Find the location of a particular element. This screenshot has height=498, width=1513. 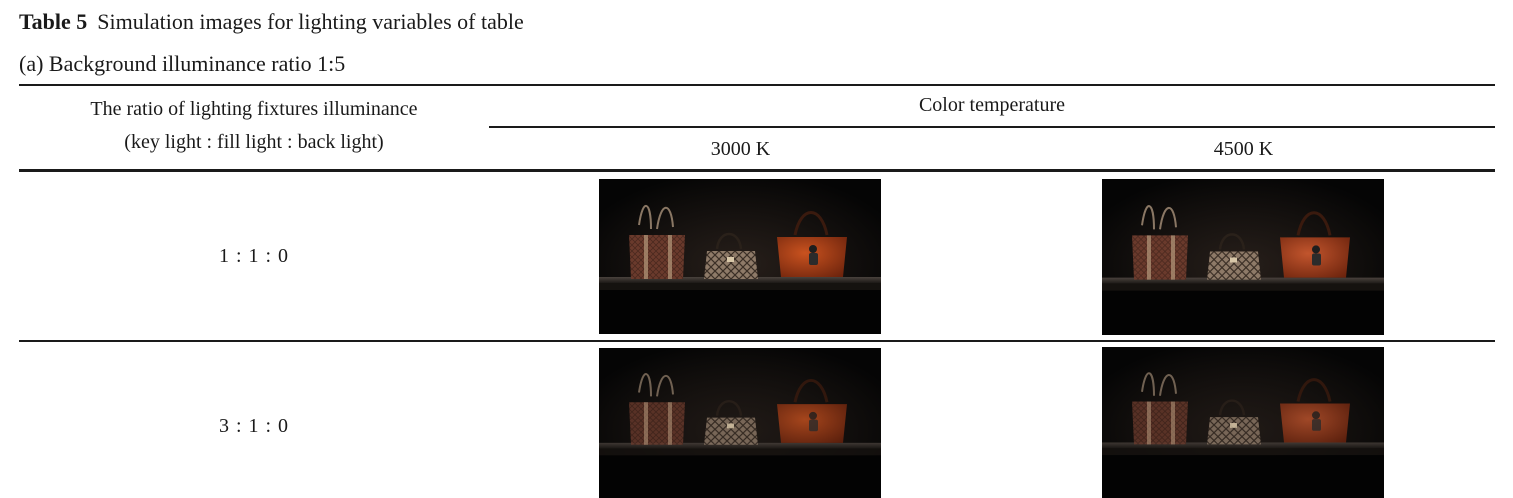

column-header-4500k: 4500 K is located at coordinates (1243, 149).